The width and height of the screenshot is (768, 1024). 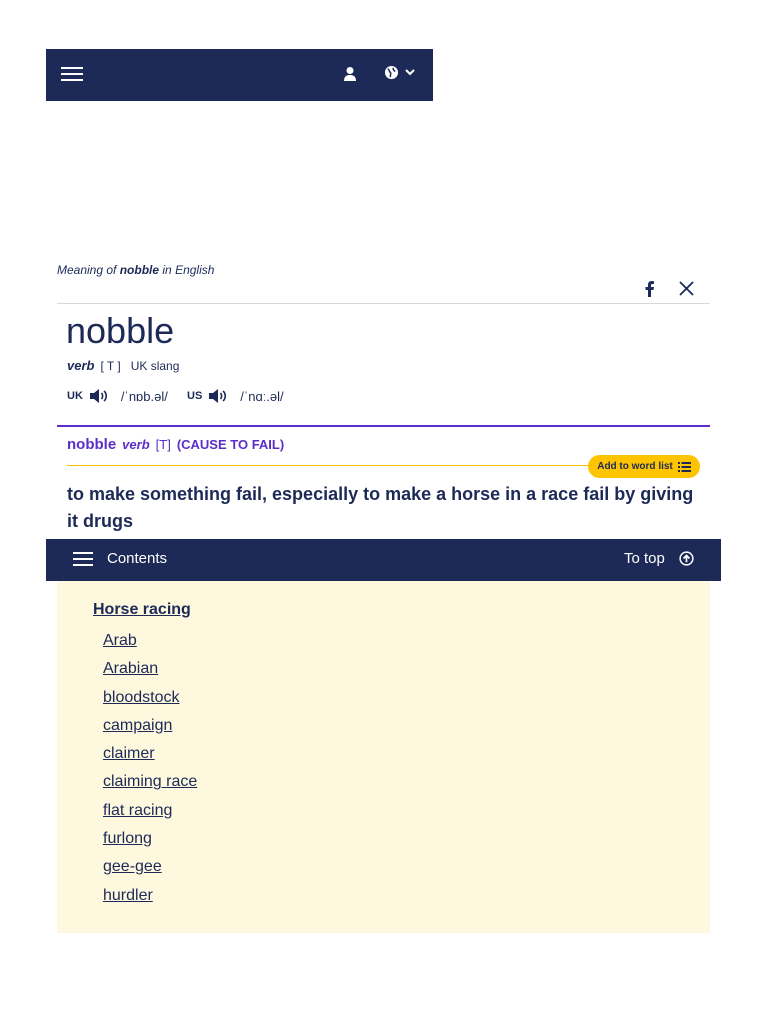 What do you see at coordinates (195, 396) in the screenshot?
I see `us-label: US` at bounding box center [195, 396].